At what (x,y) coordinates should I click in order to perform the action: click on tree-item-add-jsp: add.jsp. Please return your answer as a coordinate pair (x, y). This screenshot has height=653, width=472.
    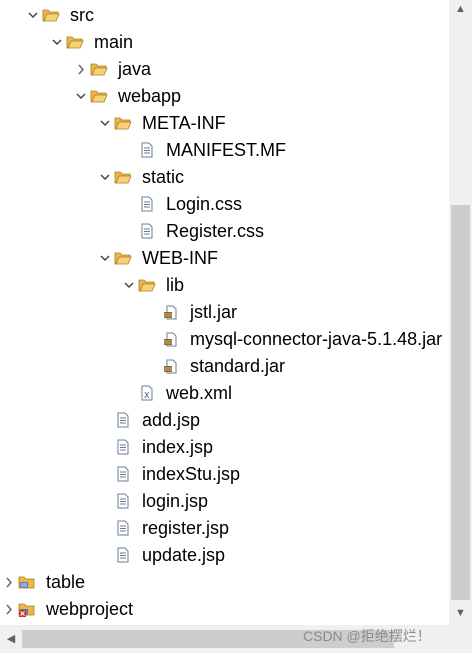
    Looking at the image, I should click on (224, 420).